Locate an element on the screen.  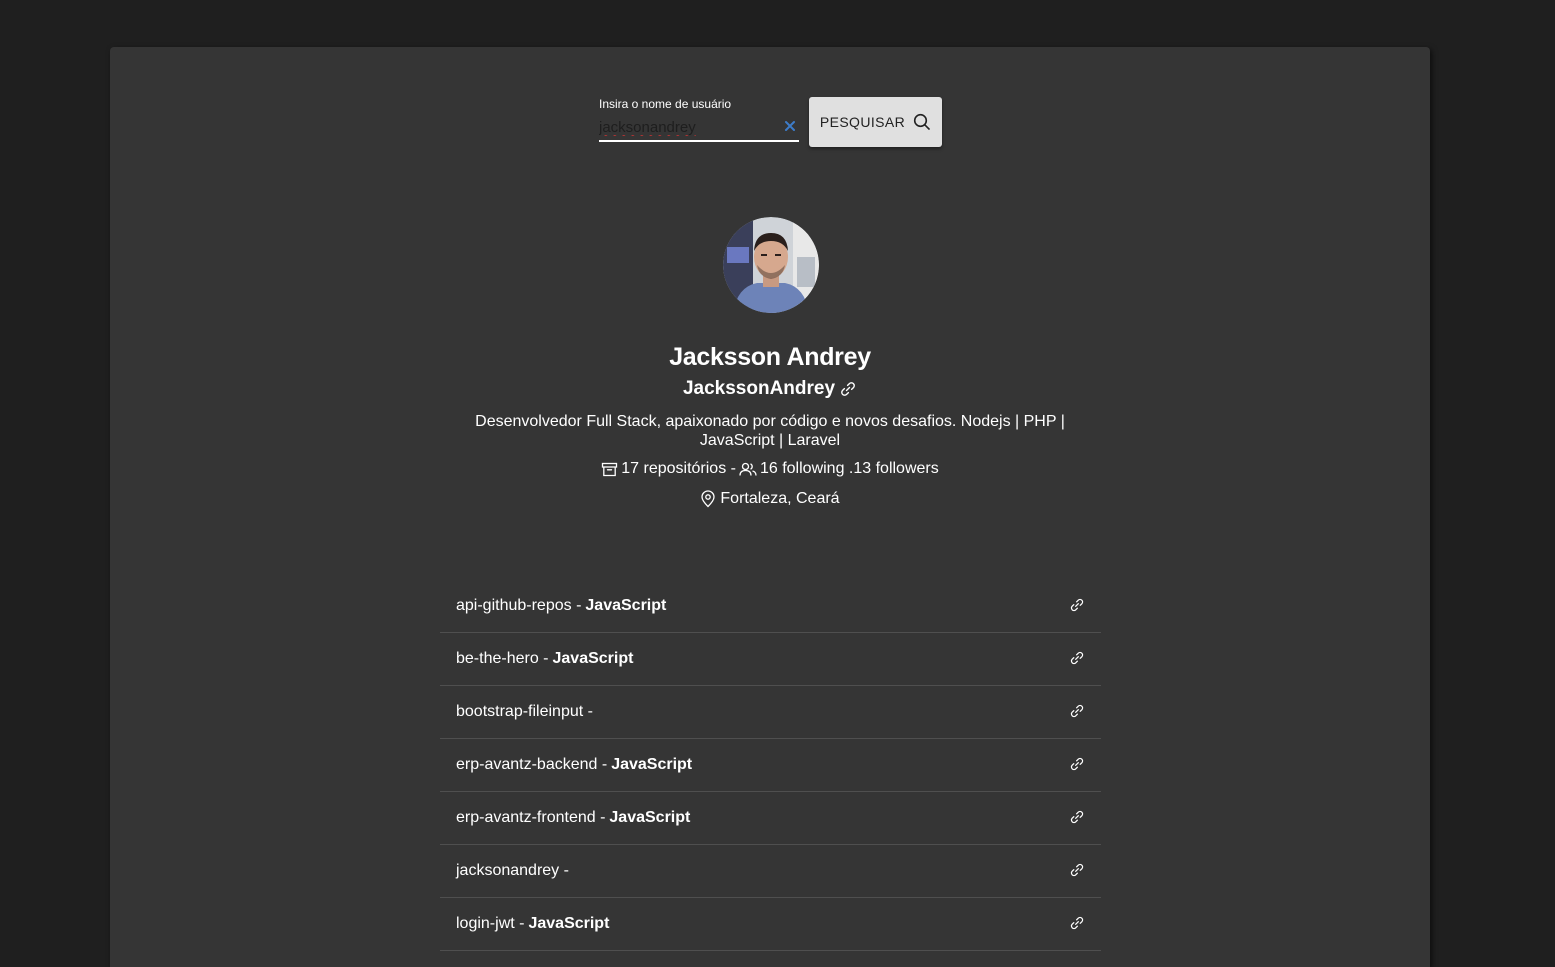
list-item: be-the-hero - JavaScript is located at coordinates (770, 659).